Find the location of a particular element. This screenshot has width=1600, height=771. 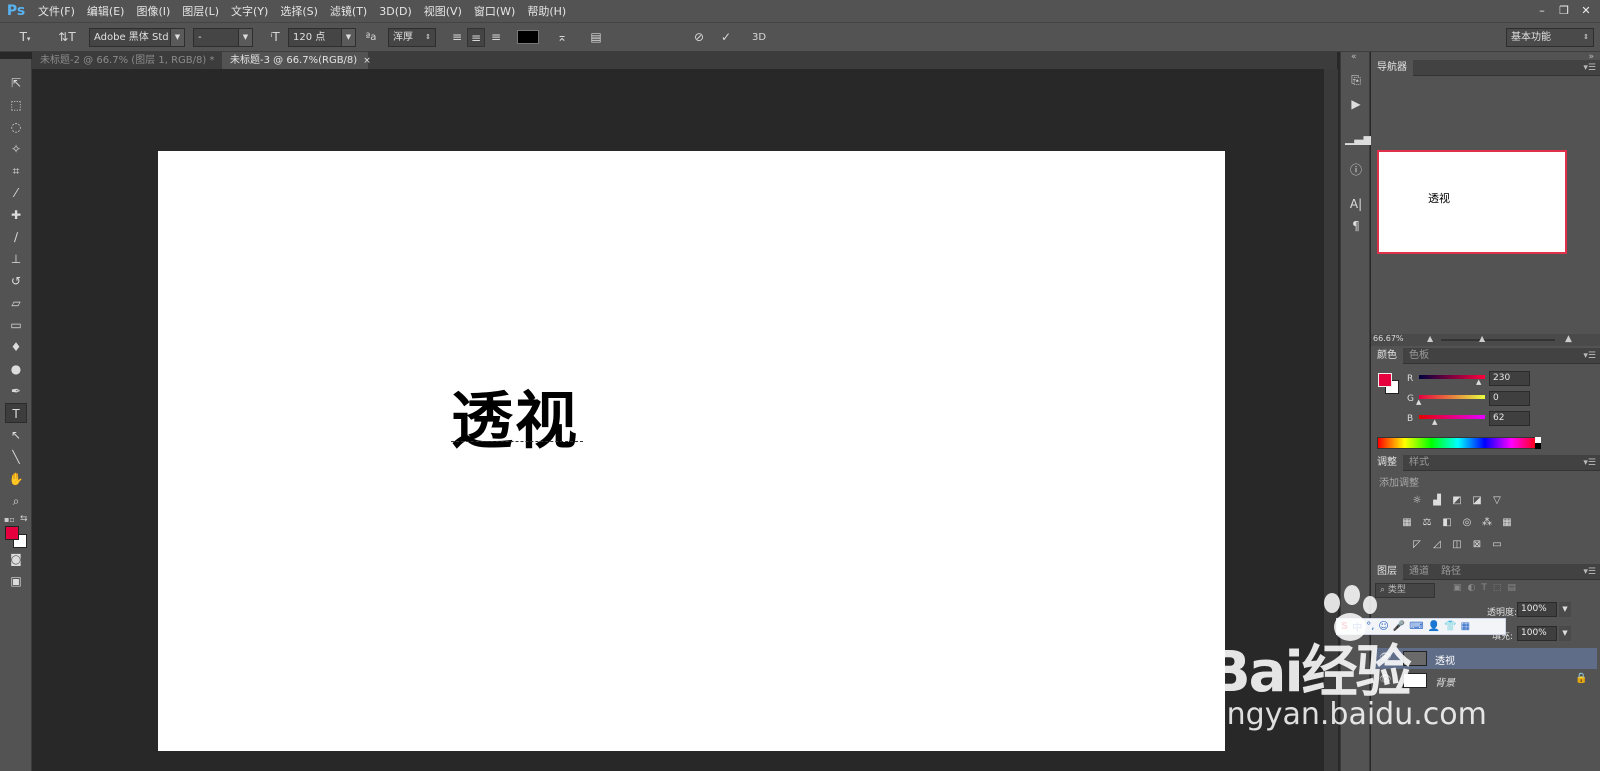

channel-g-slider is located at coordinates (1452, 397).